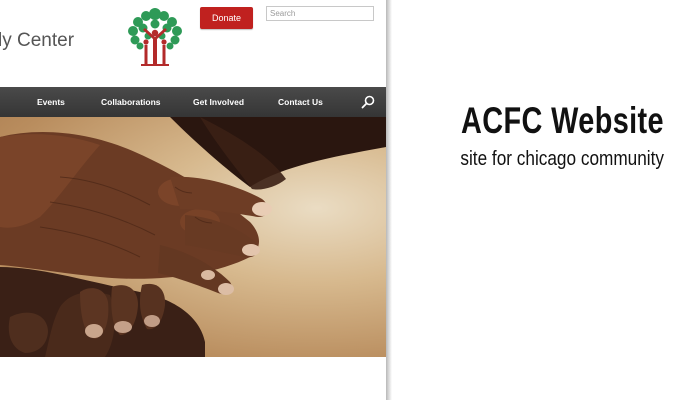 The width and height of the screenshot is (700, 400). I want to click on caption-title: ACFC Website, so click(562, 120).